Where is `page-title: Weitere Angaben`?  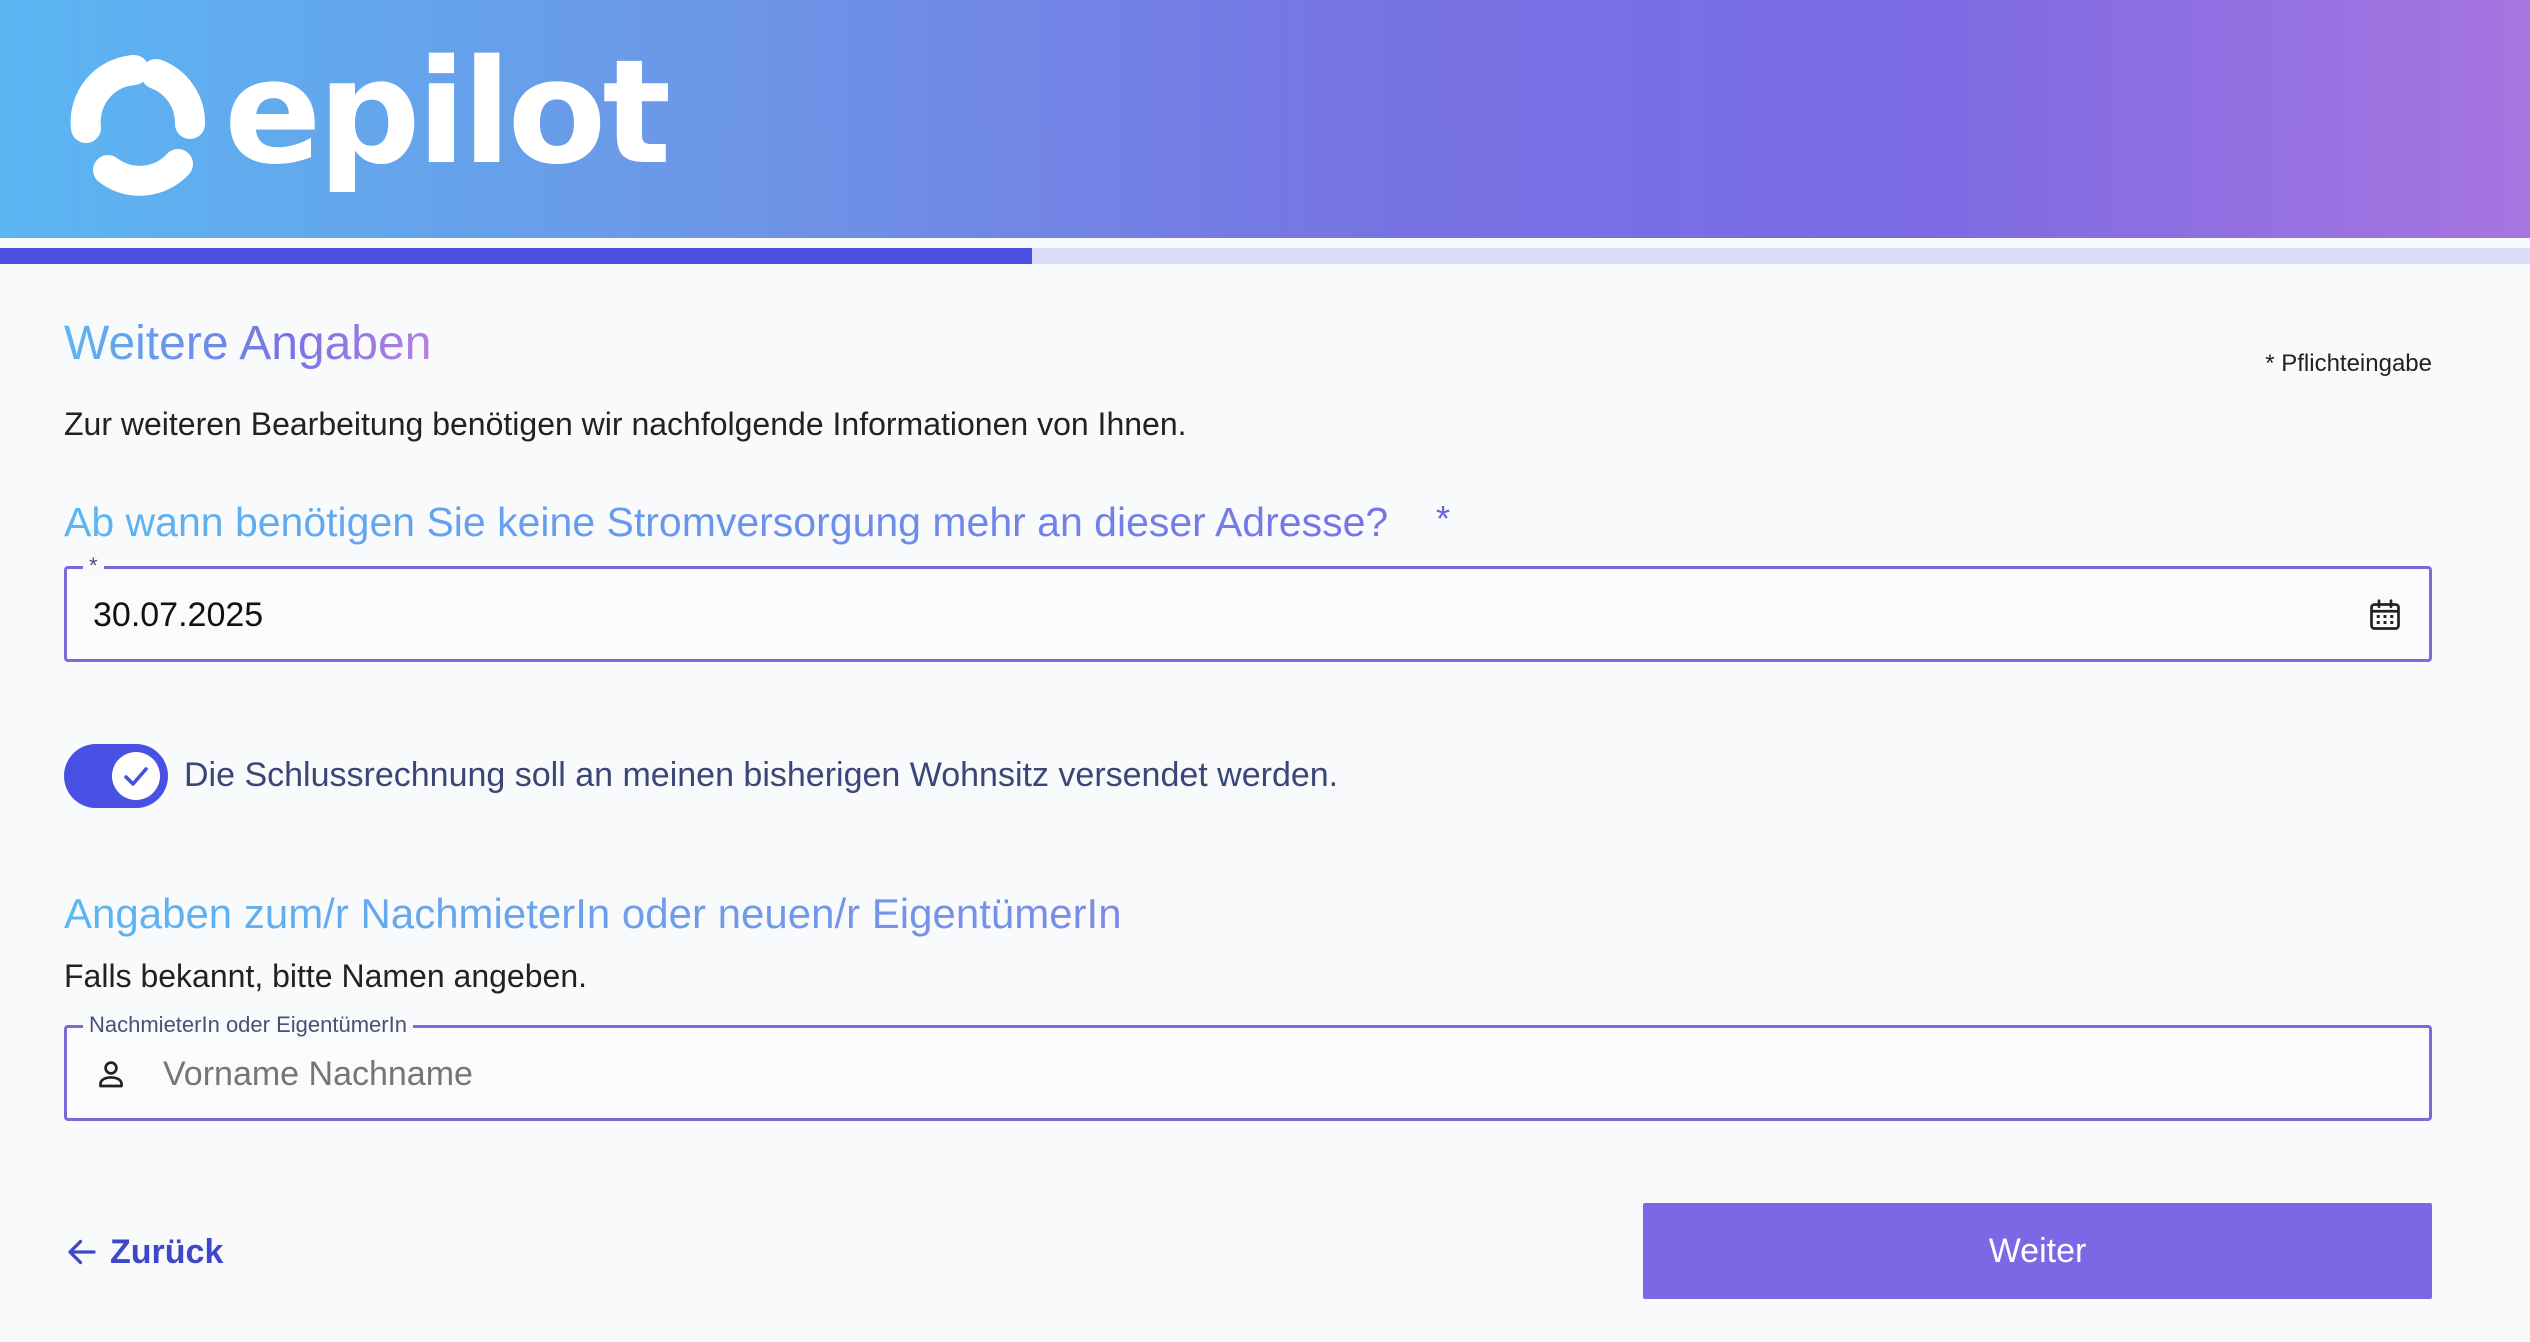
page-title: Weitere Angaben is located at coordinates (247, 344).